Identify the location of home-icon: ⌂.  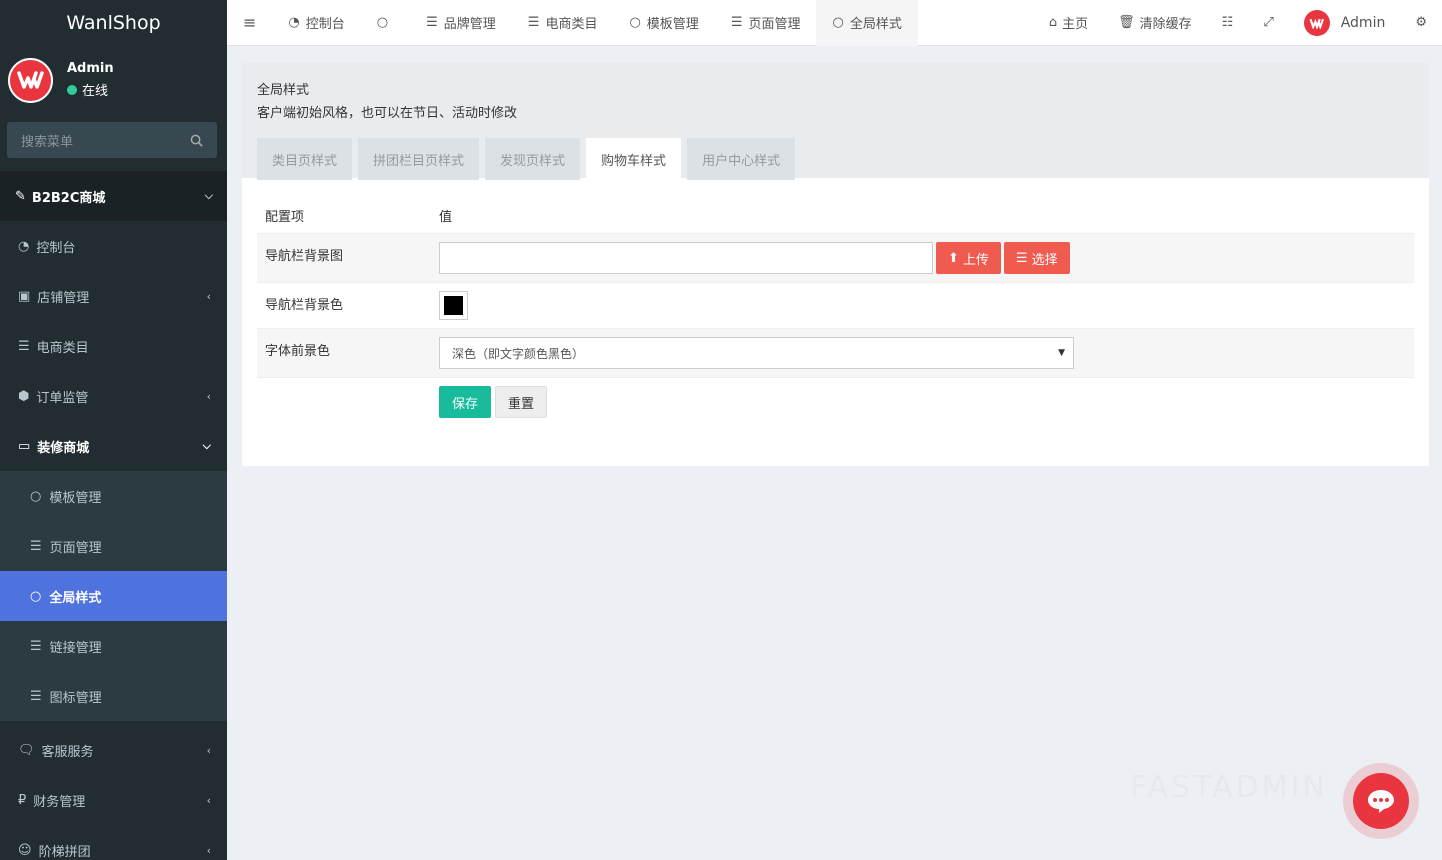
(1053, 22).